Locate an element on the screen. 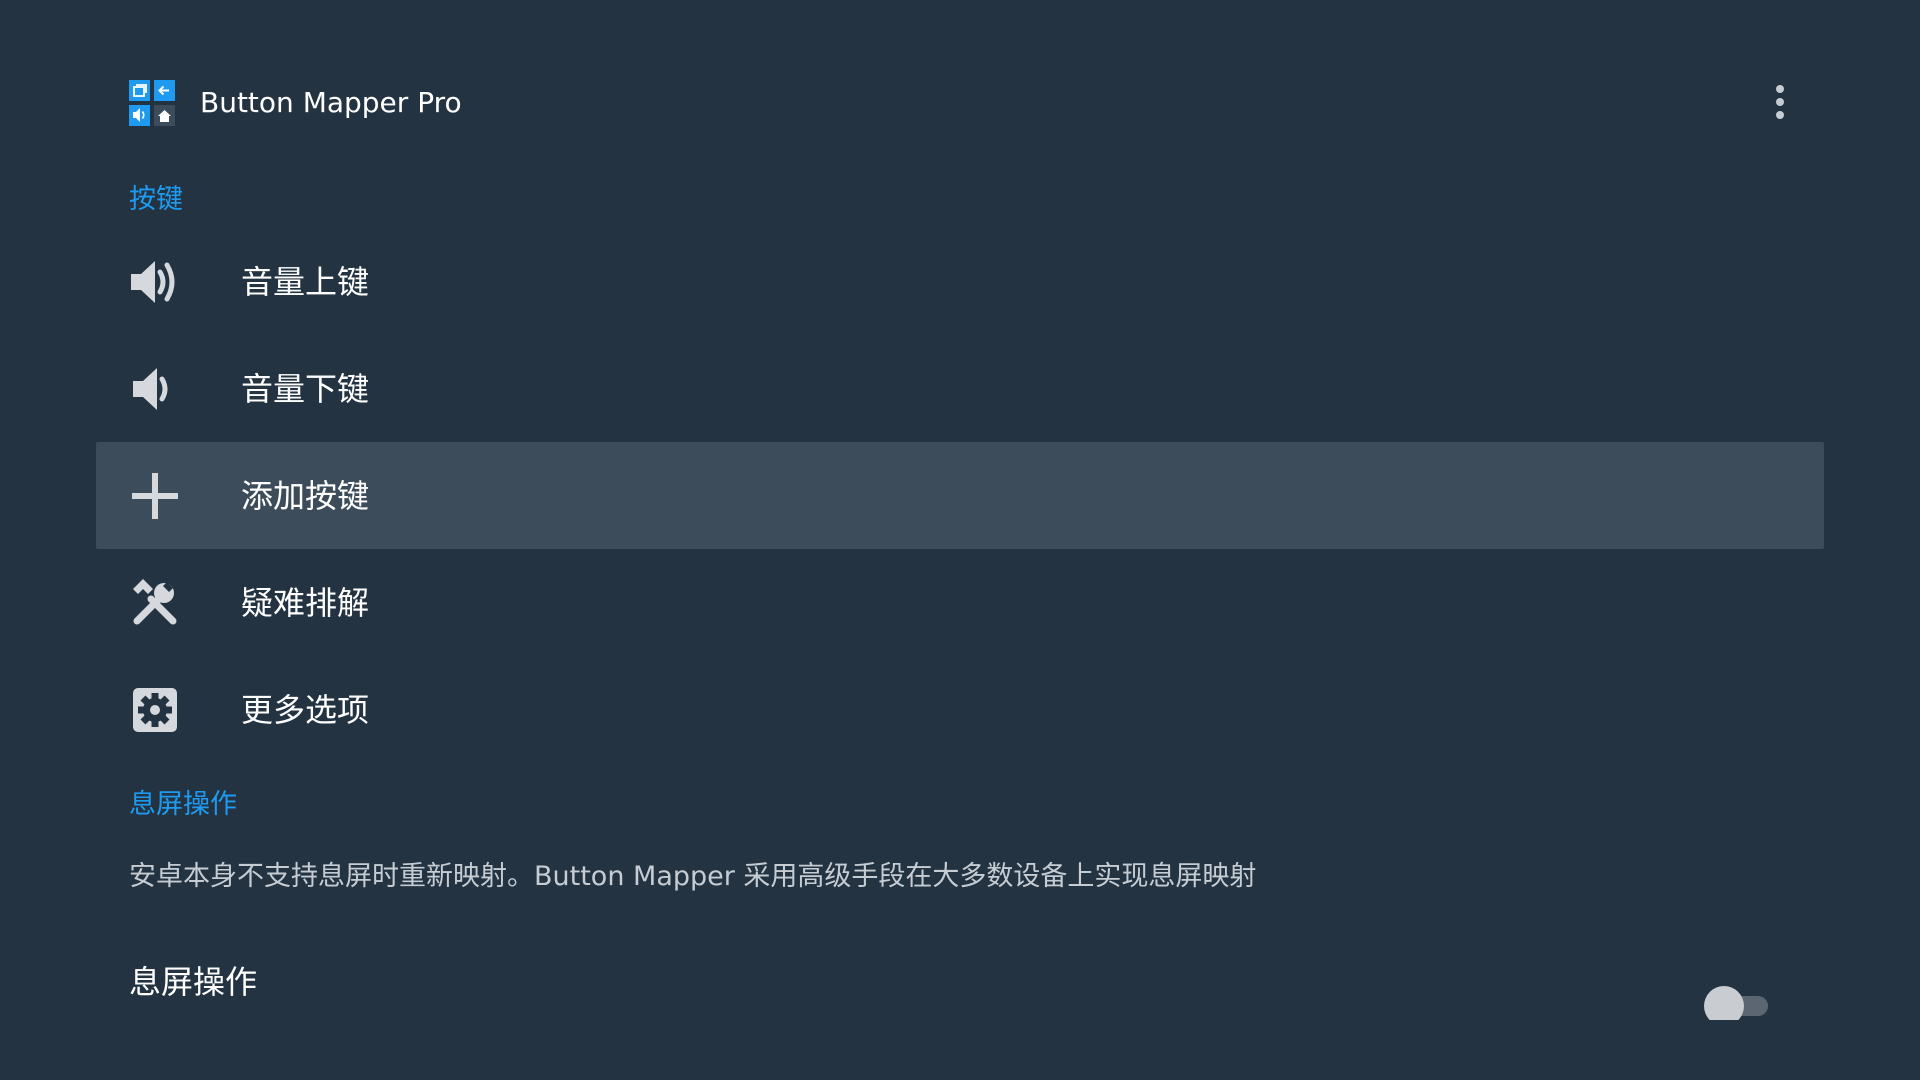  menu-item-add-button: 添加按键 is located at coordinates (960, 495).